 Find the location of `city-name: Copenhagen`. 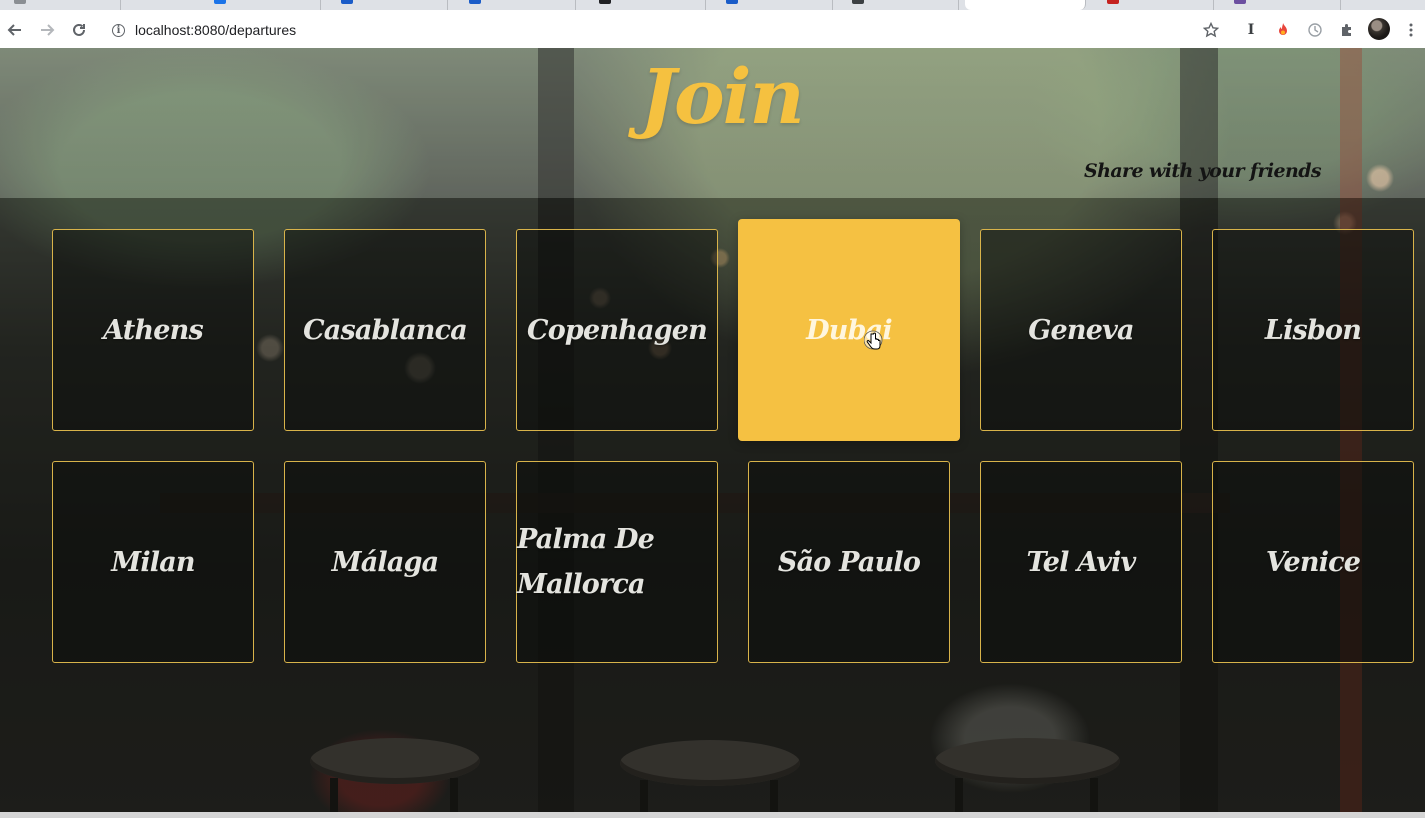

city-name: Copenhagen is located at coordinates (617, 330).